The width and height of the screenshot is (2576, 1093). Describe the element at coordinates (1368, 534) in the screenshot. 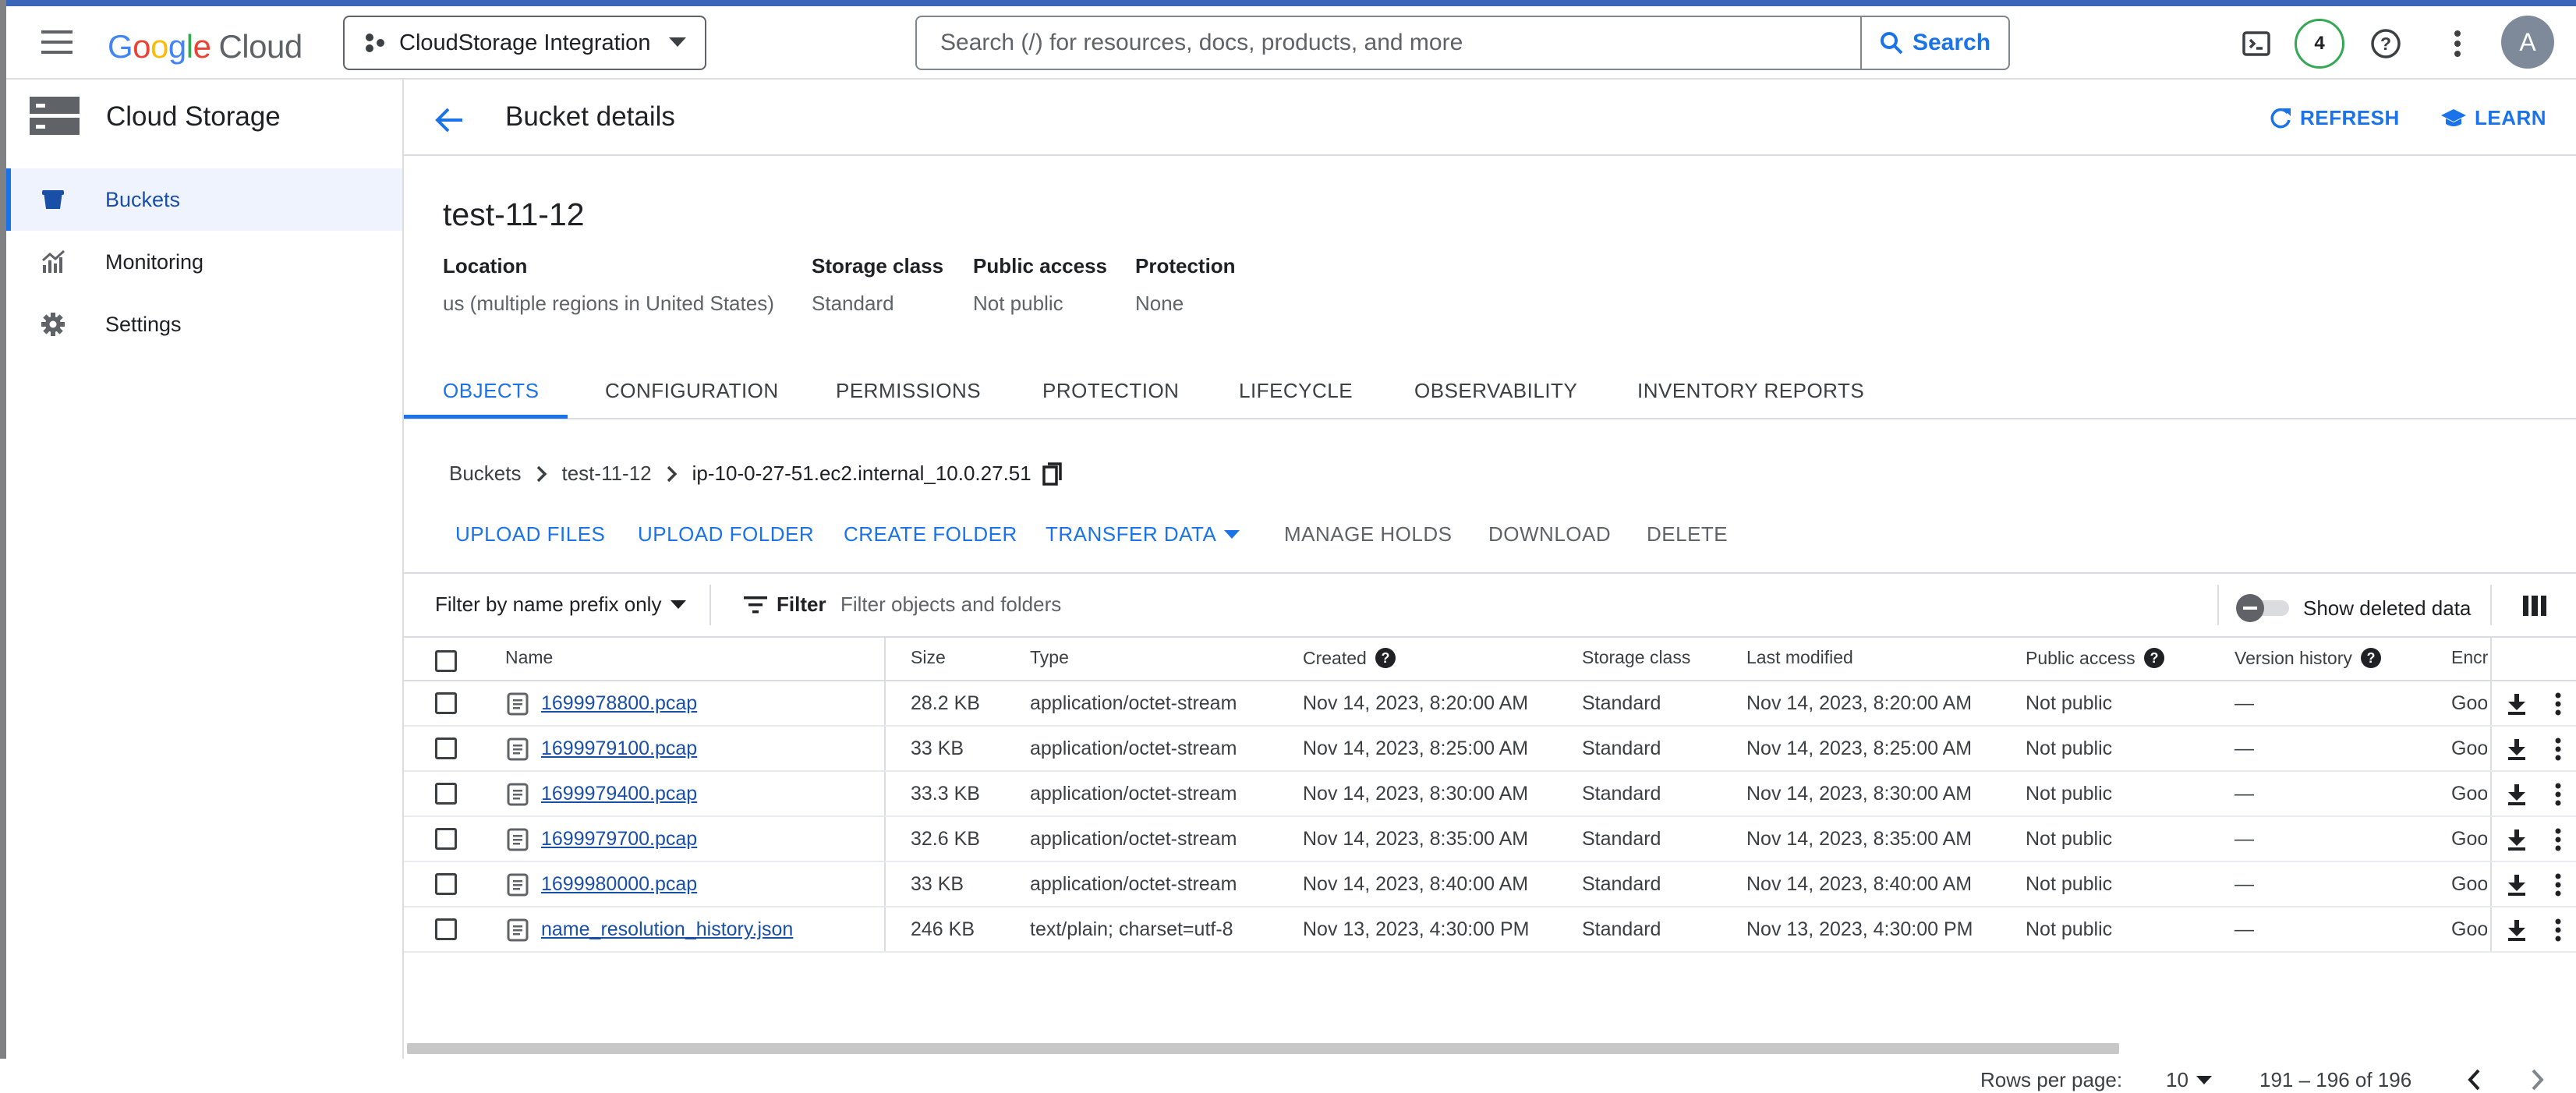

I see `manage-holds-button: MANAGE HOLDS` at that location.